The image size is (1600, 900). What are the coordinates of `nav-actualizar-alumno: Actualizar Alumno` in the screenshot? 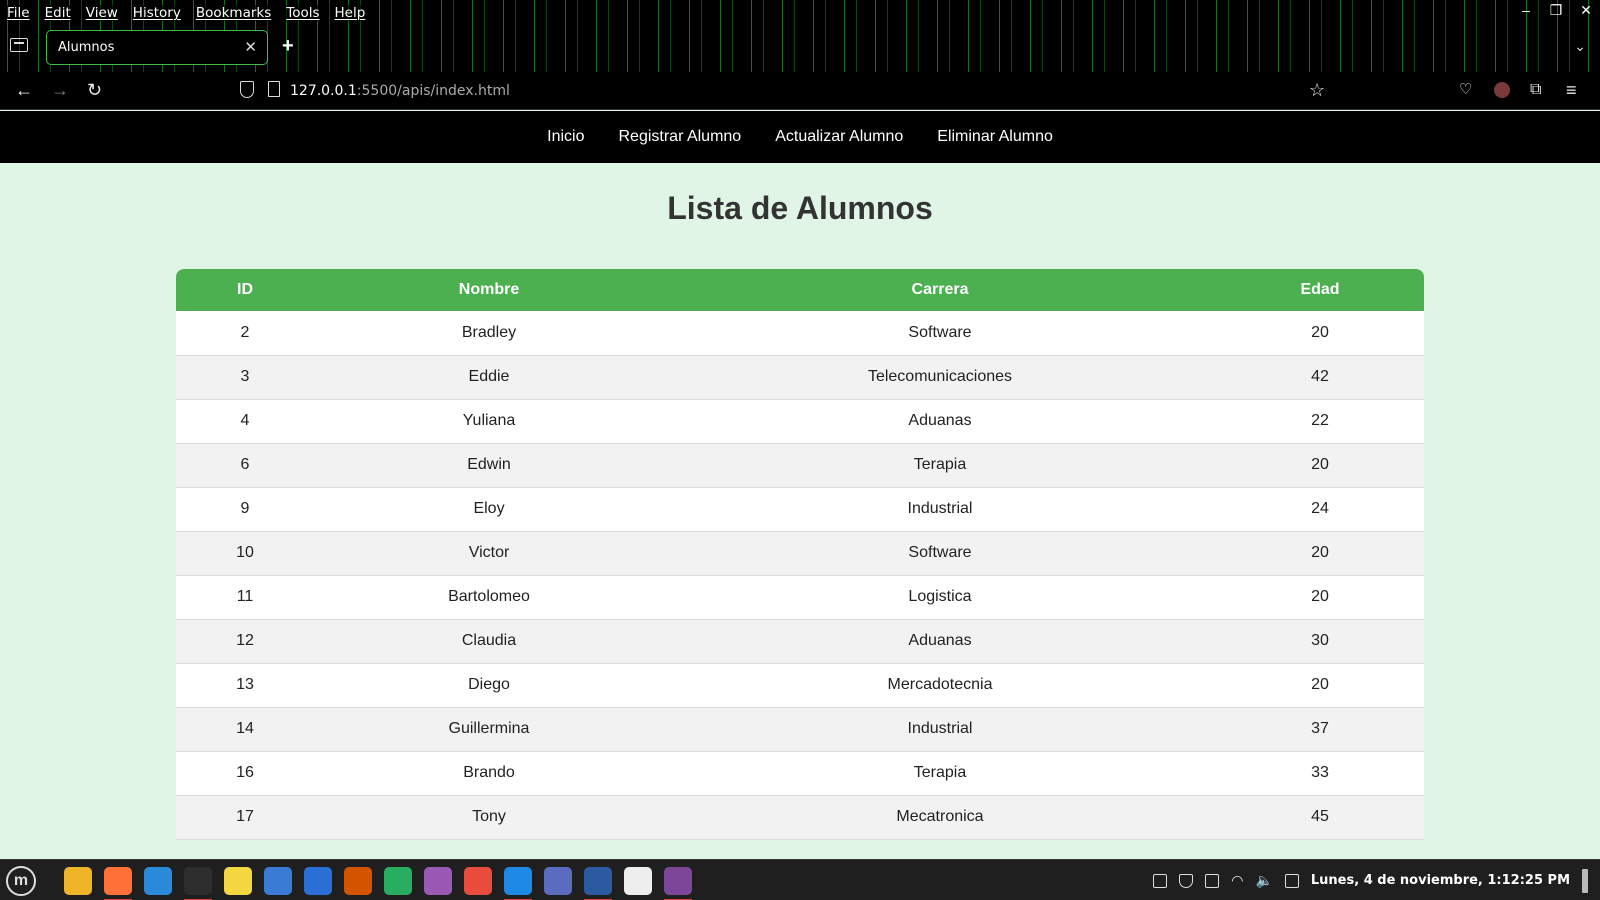 It's located at (839, 137).